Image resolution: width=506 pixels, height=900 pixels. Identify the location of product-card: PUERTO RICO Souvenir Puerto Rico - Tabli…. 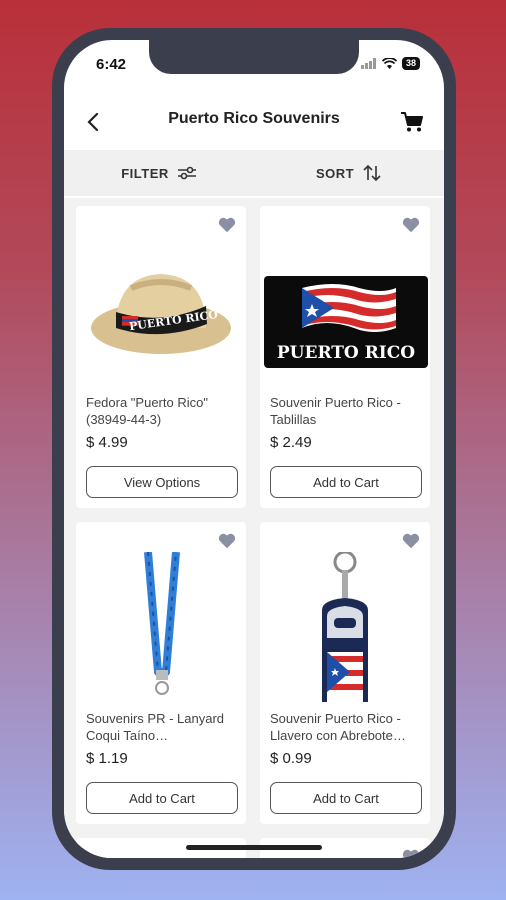
(345, 357).